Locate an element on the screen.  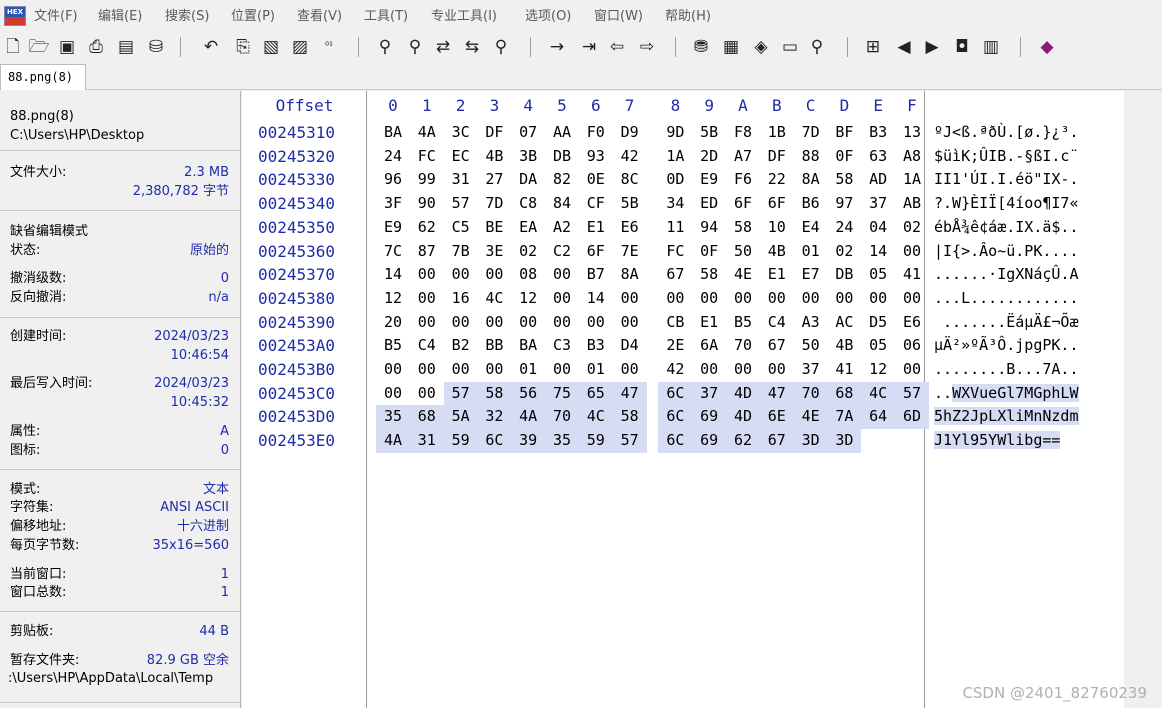
hex-byte: 7A is located at coordinates (844, 417).